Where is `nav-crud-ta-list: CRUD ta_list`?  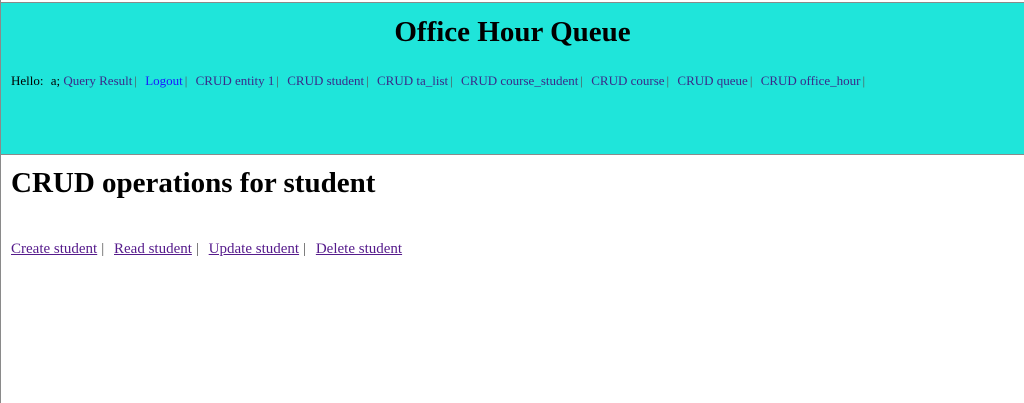 nav-crud-ta-list: CRUD ta_list is located at coordinates (412, 80).